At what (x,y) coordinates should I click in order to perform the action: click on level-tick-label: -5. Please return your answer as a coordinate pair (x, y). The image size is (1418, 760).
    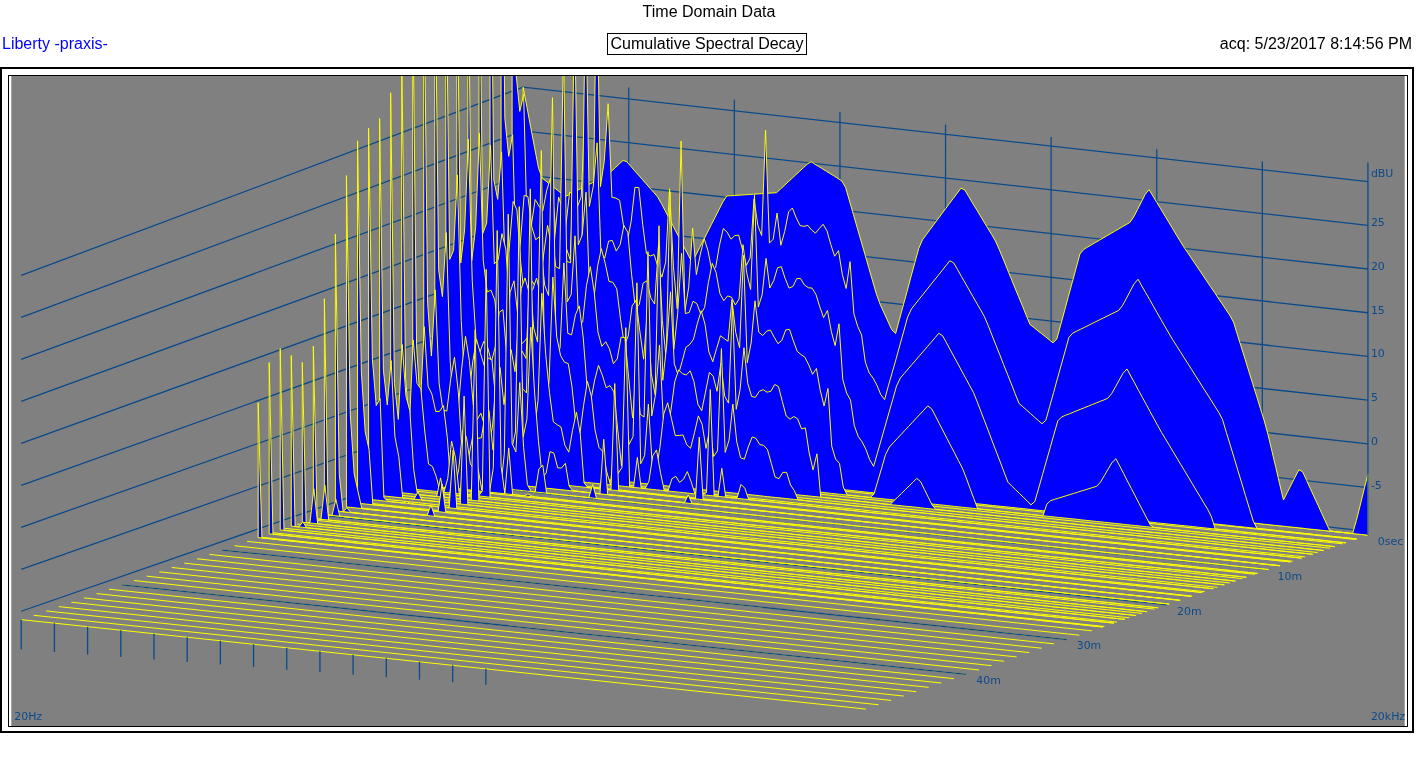
    Looking at the image, I should click on (1376, 485).